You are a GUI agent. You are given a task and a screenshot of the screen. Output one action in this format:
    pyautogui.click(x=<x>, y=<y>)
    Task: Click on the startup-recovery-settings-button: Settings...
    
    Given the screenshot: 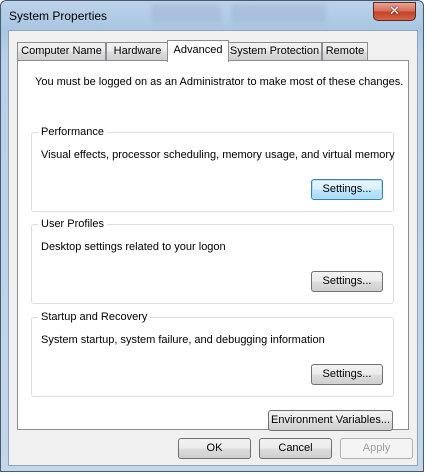 What is the action you would take?
    pyautogui.click(x=347, y=374)
    